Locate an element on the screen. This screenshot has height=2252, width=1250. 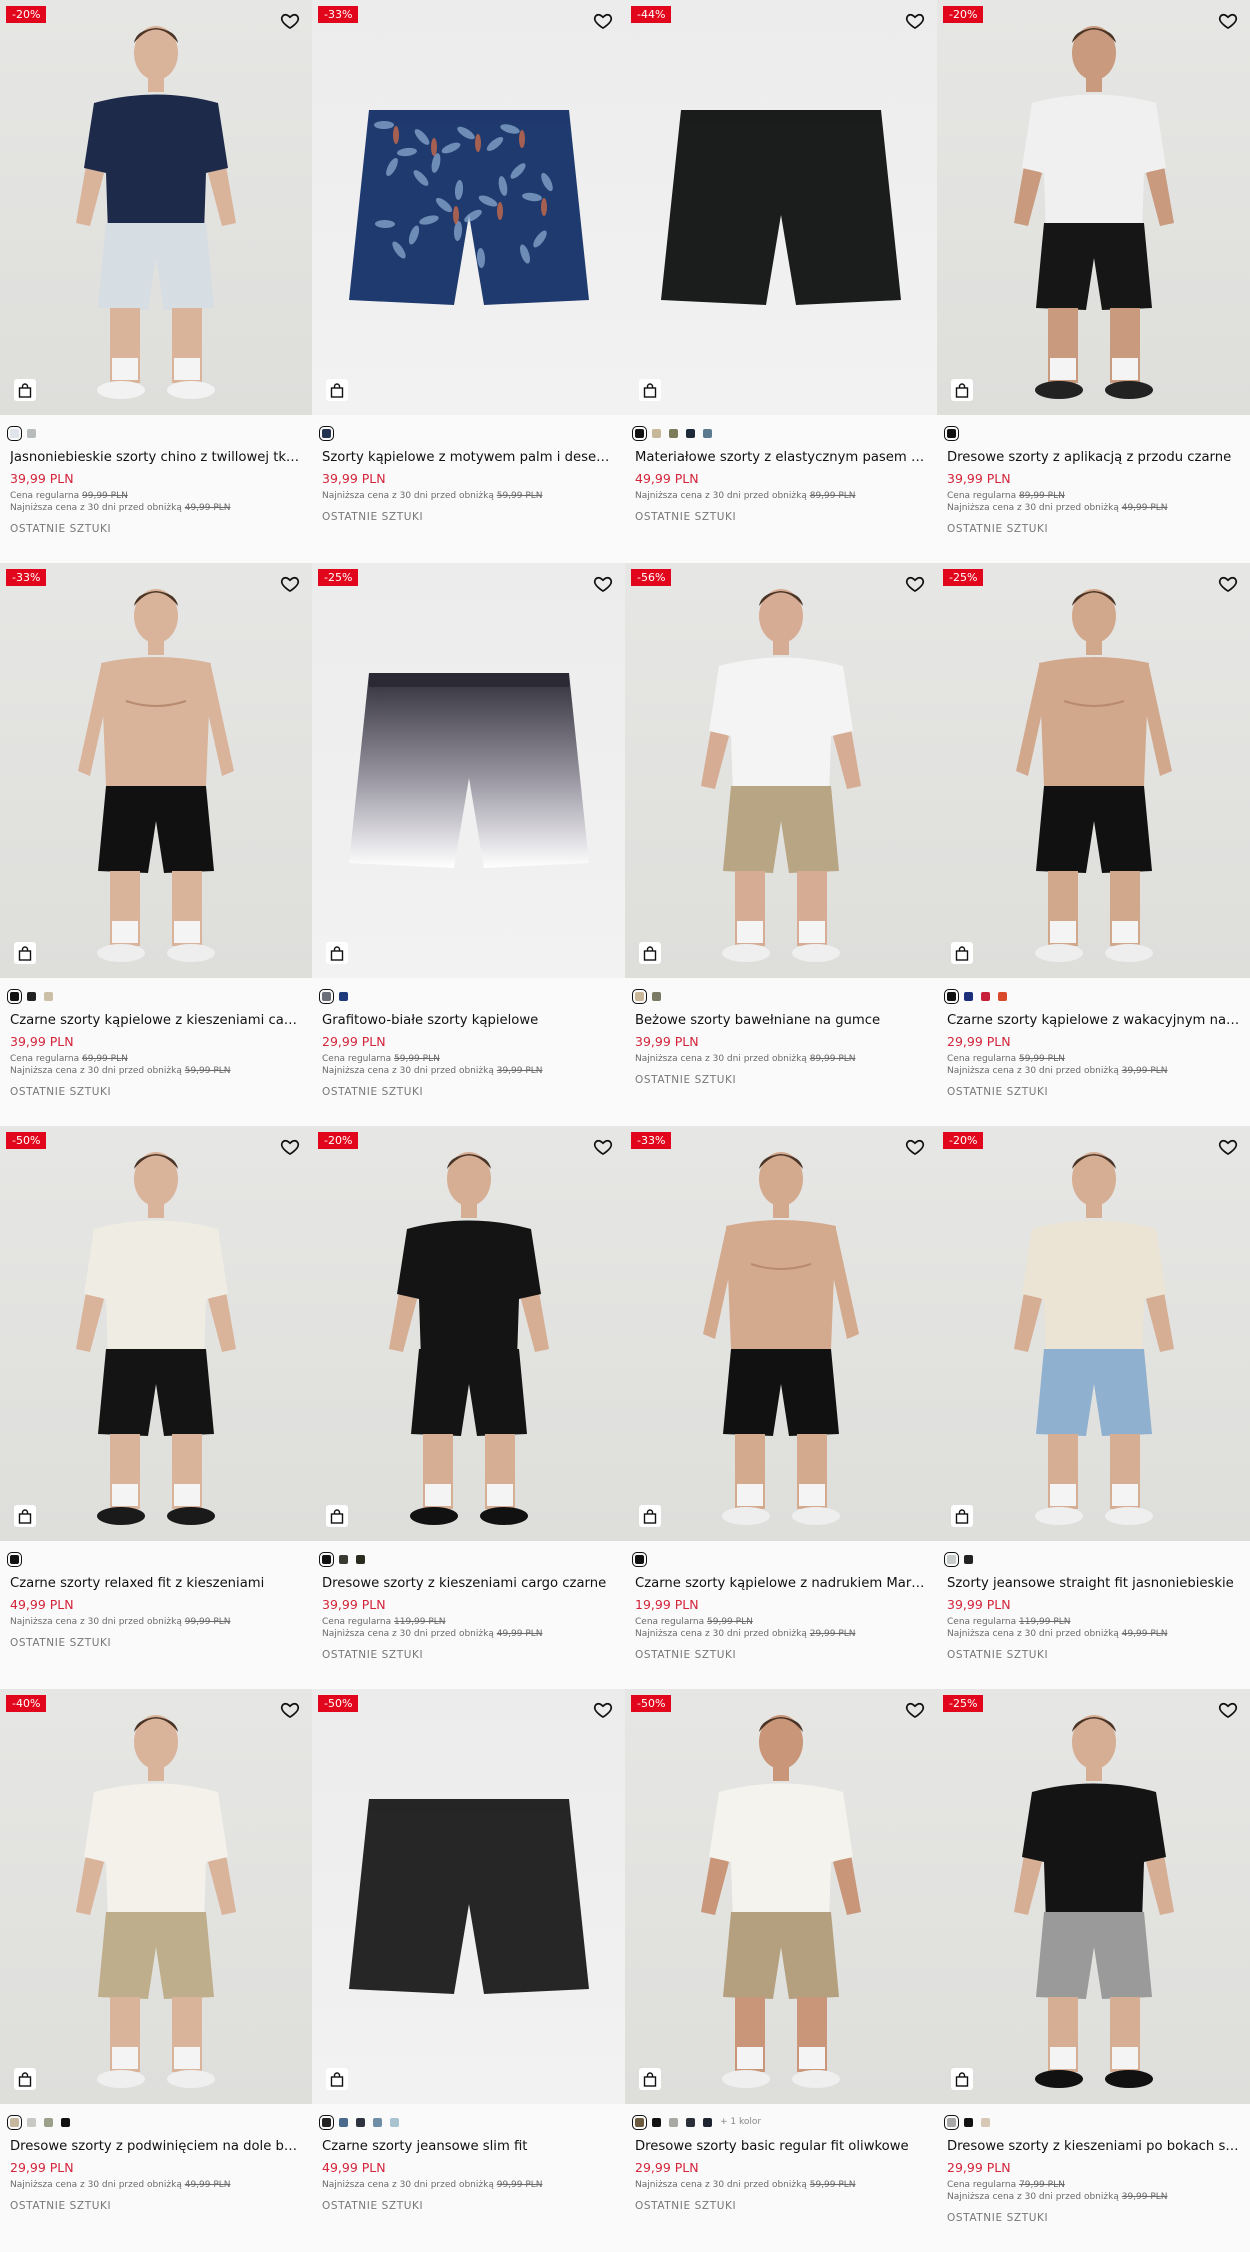
more-colors-label: + 1 kolor is located at coordinates (740, 2122).